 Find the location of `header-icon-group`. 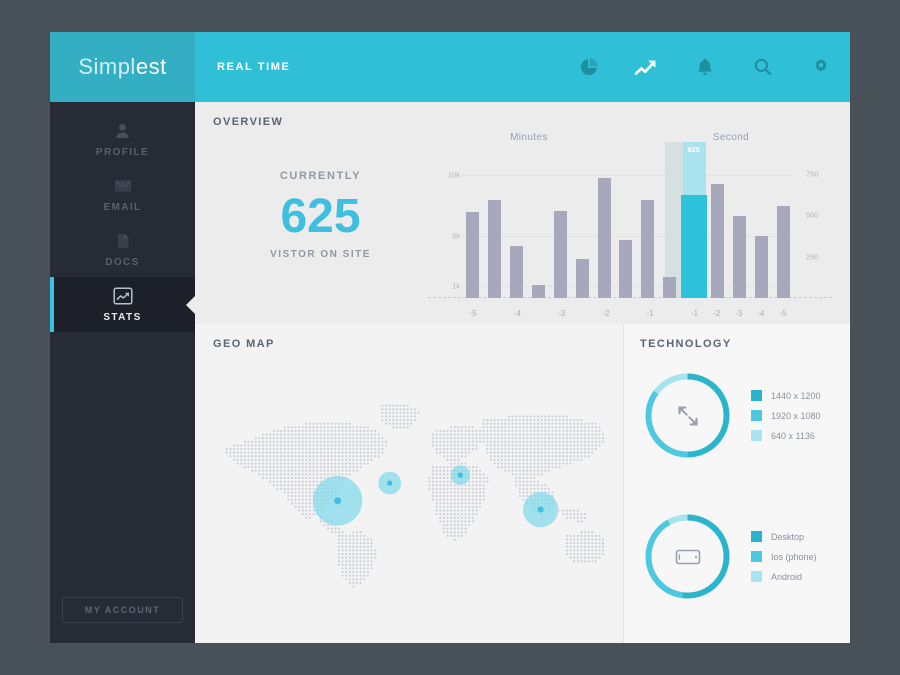

header-icon-group is located at coordinates (705, 67).